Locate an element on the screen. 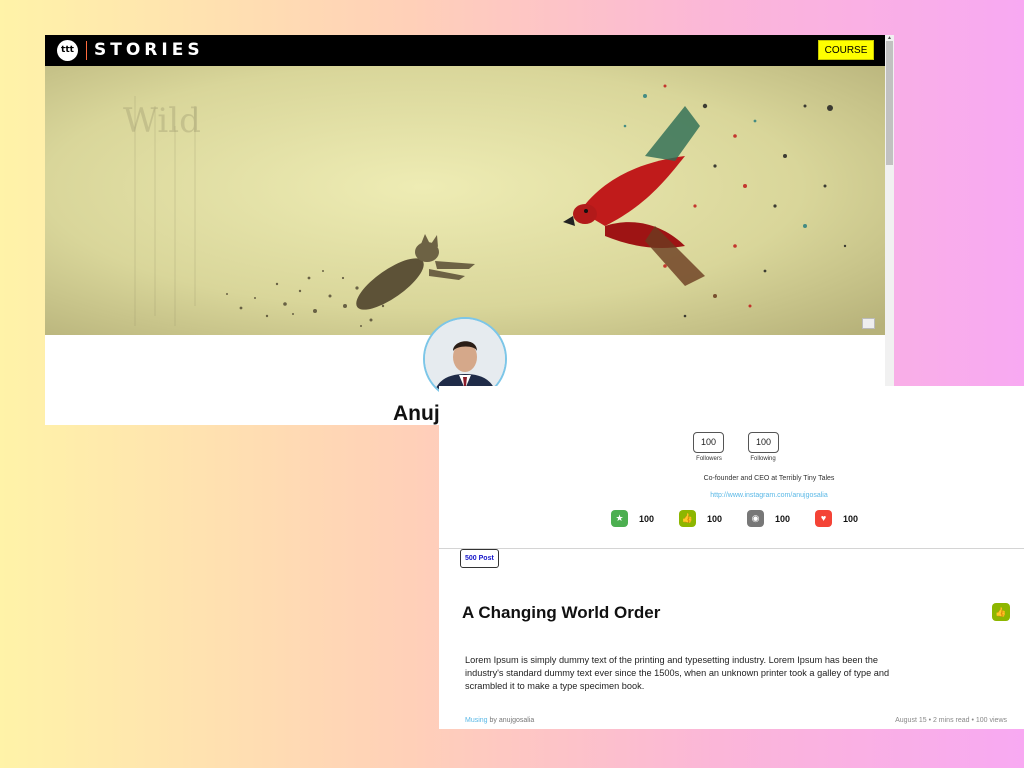 This screenshot has width=1024, height=768. section-divider is located at coordinates (731, 548).